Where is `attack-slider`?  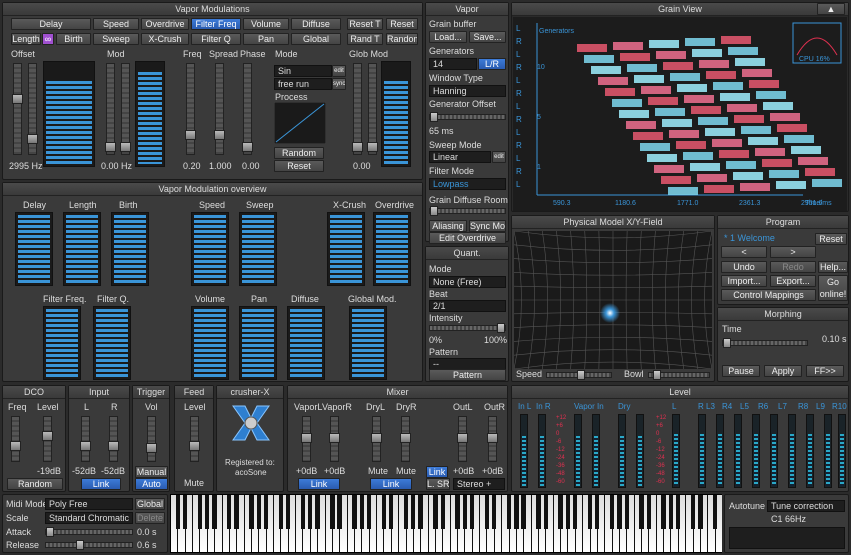
attack-slider is located at coordinates (89, 532).